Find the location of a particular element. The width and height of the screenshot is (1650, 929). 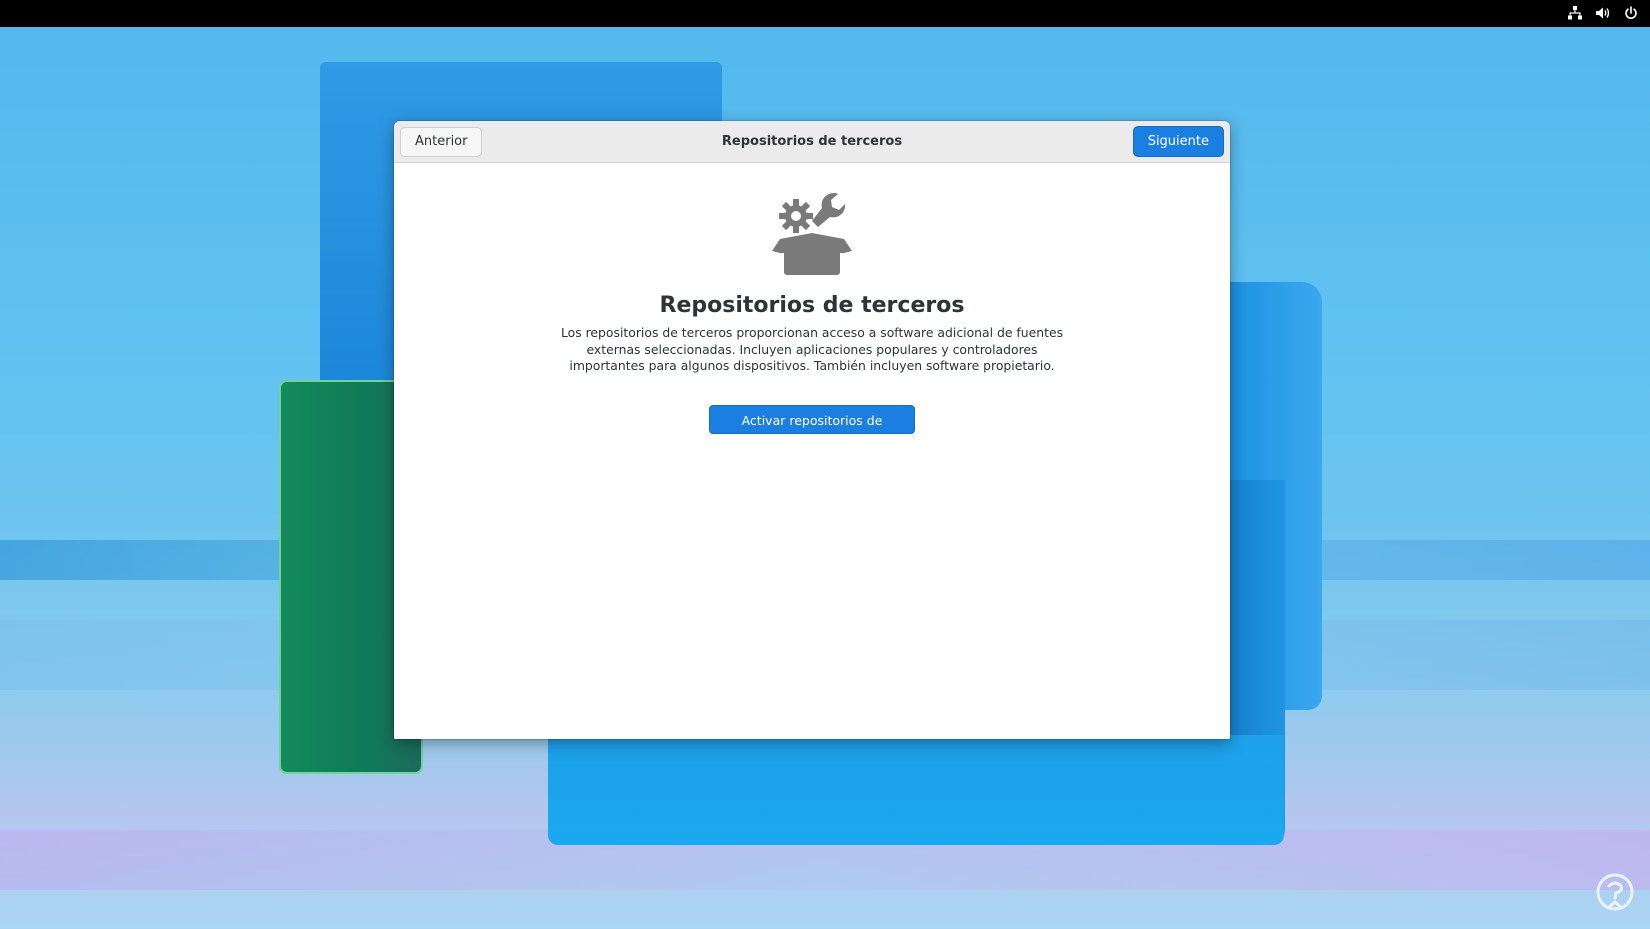

system-tray is located at coordinates (1603, 13).